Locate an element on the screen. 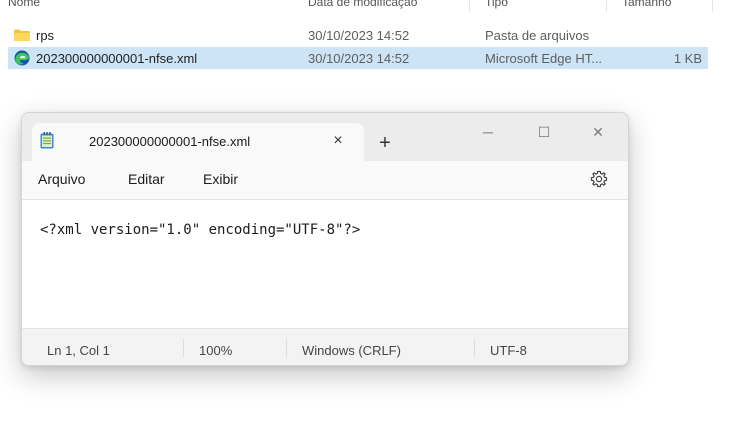 This screenshot has width=750, height=429. menu-exibir: Exibir is located at coordinates (220, 179).